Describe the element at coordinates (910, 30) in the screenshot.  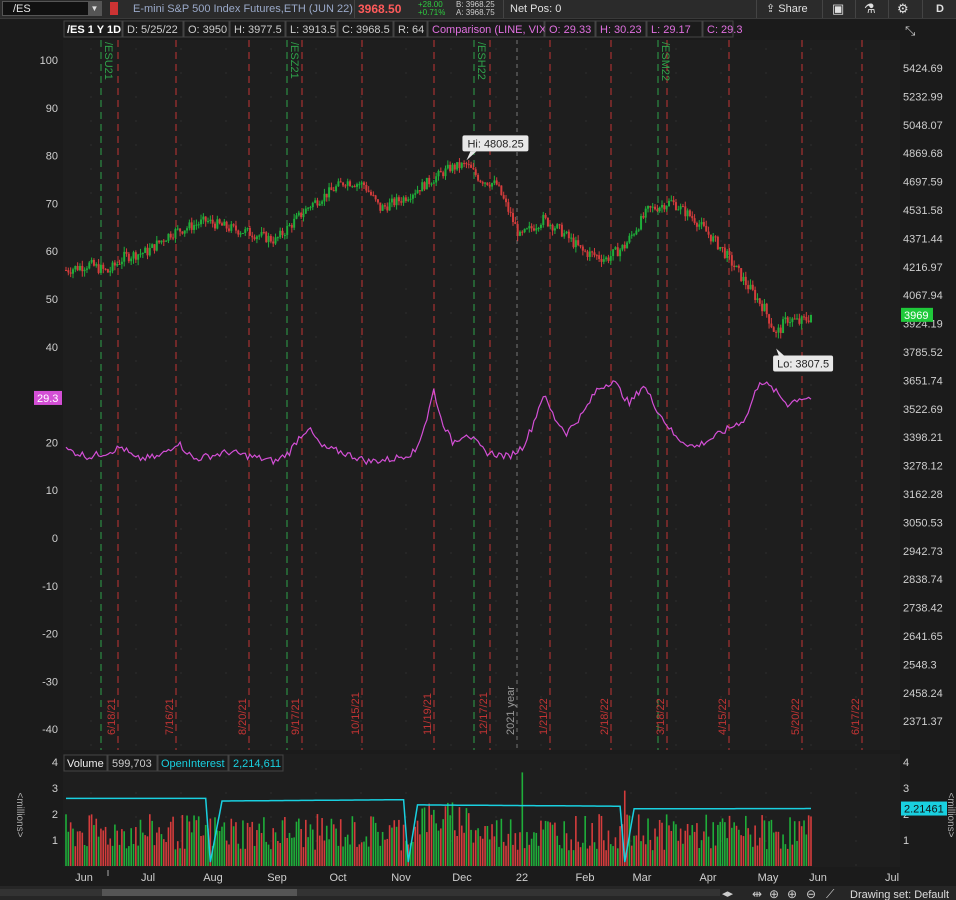
I see `collapse-icon: ⤡` at that location.